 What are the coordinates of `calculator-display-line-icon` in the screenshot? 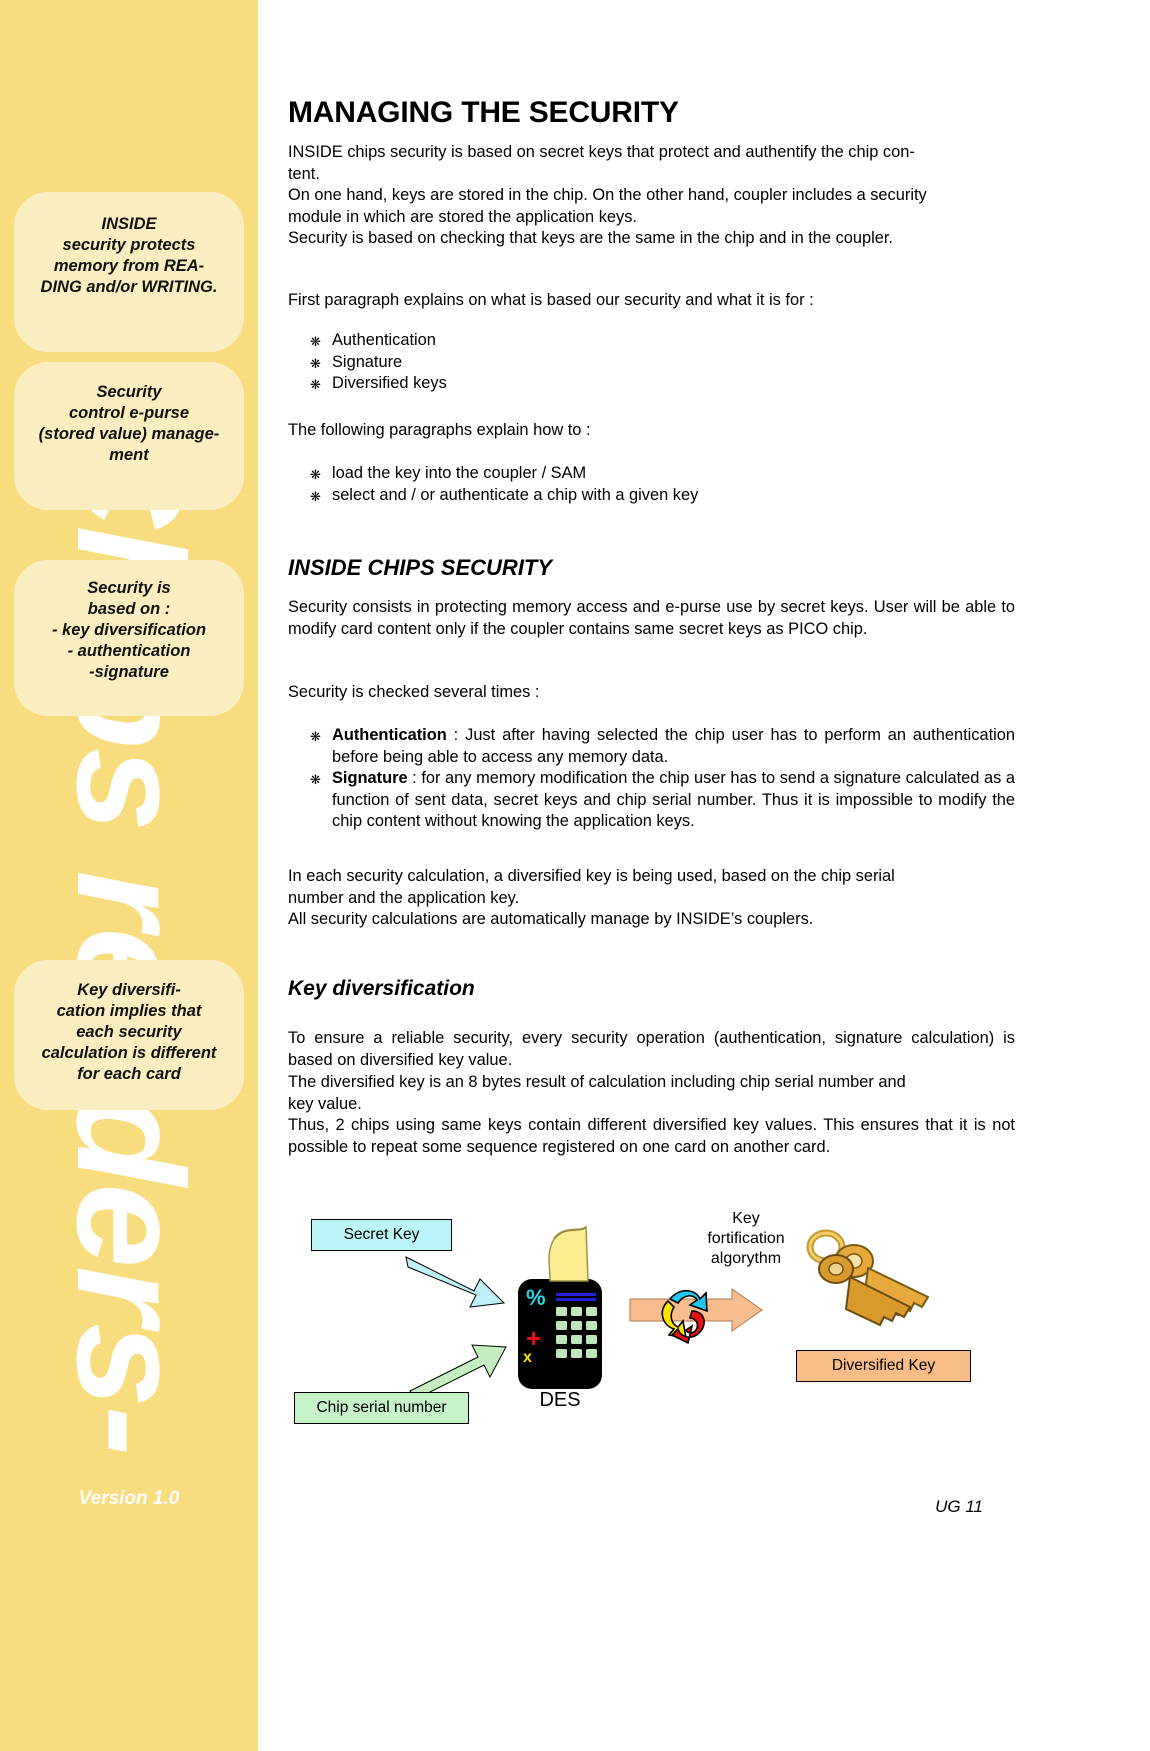 It's located at (576, 1299).